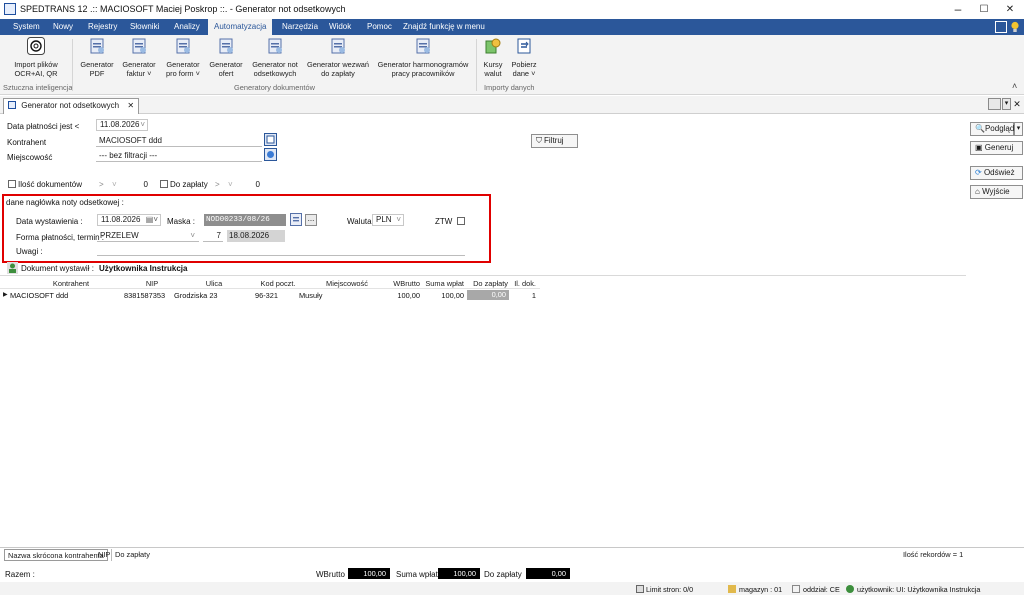  Describe the element at coordinates (278, 283) in the screenshot. I see `column-header-kod: Kod poczt.` at that location.